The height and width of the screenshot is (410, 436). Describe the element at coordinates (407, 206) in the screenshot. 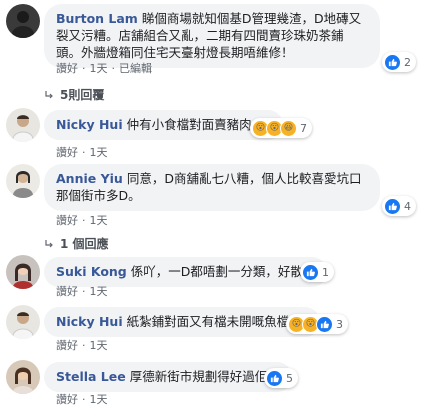

I see `reaction-count: 4` at that location.